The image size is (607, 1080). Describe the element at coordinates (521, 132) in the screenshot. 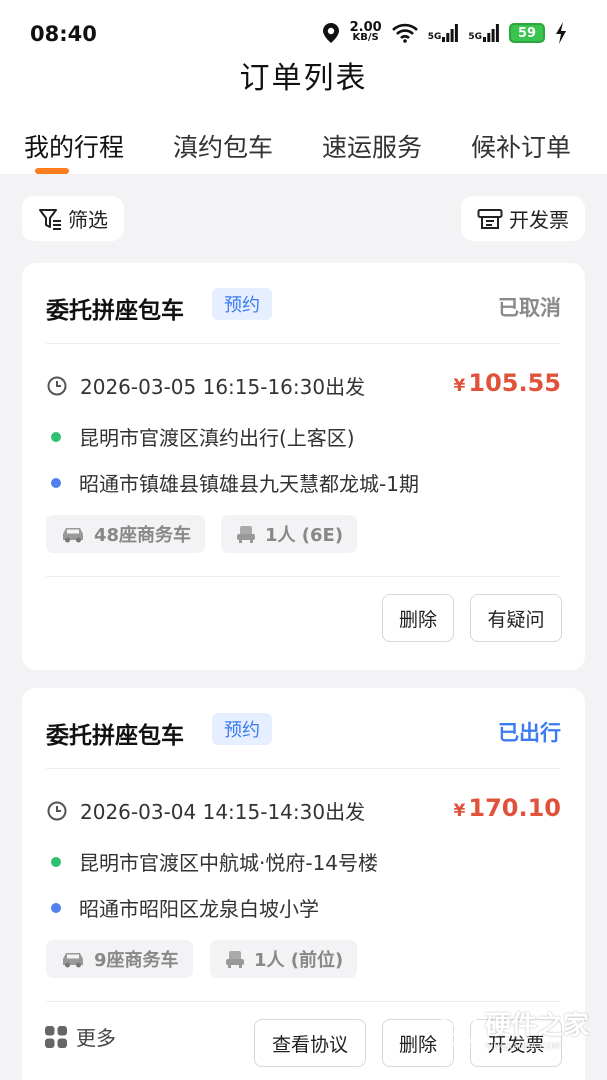

I see `tab-waitlist: 候补订单` at that location.